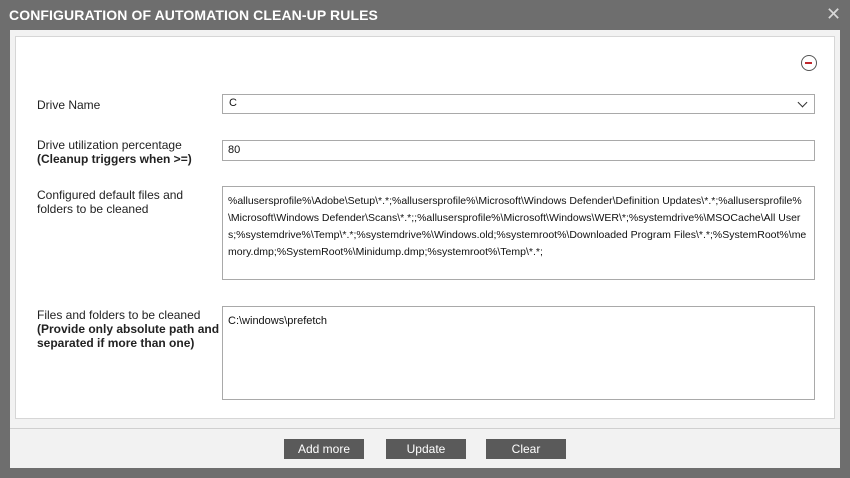  What do you see at coordinates (809, 63) in the screenshot?
I see `minus-circle-icon` at bounding box center [809, 63].